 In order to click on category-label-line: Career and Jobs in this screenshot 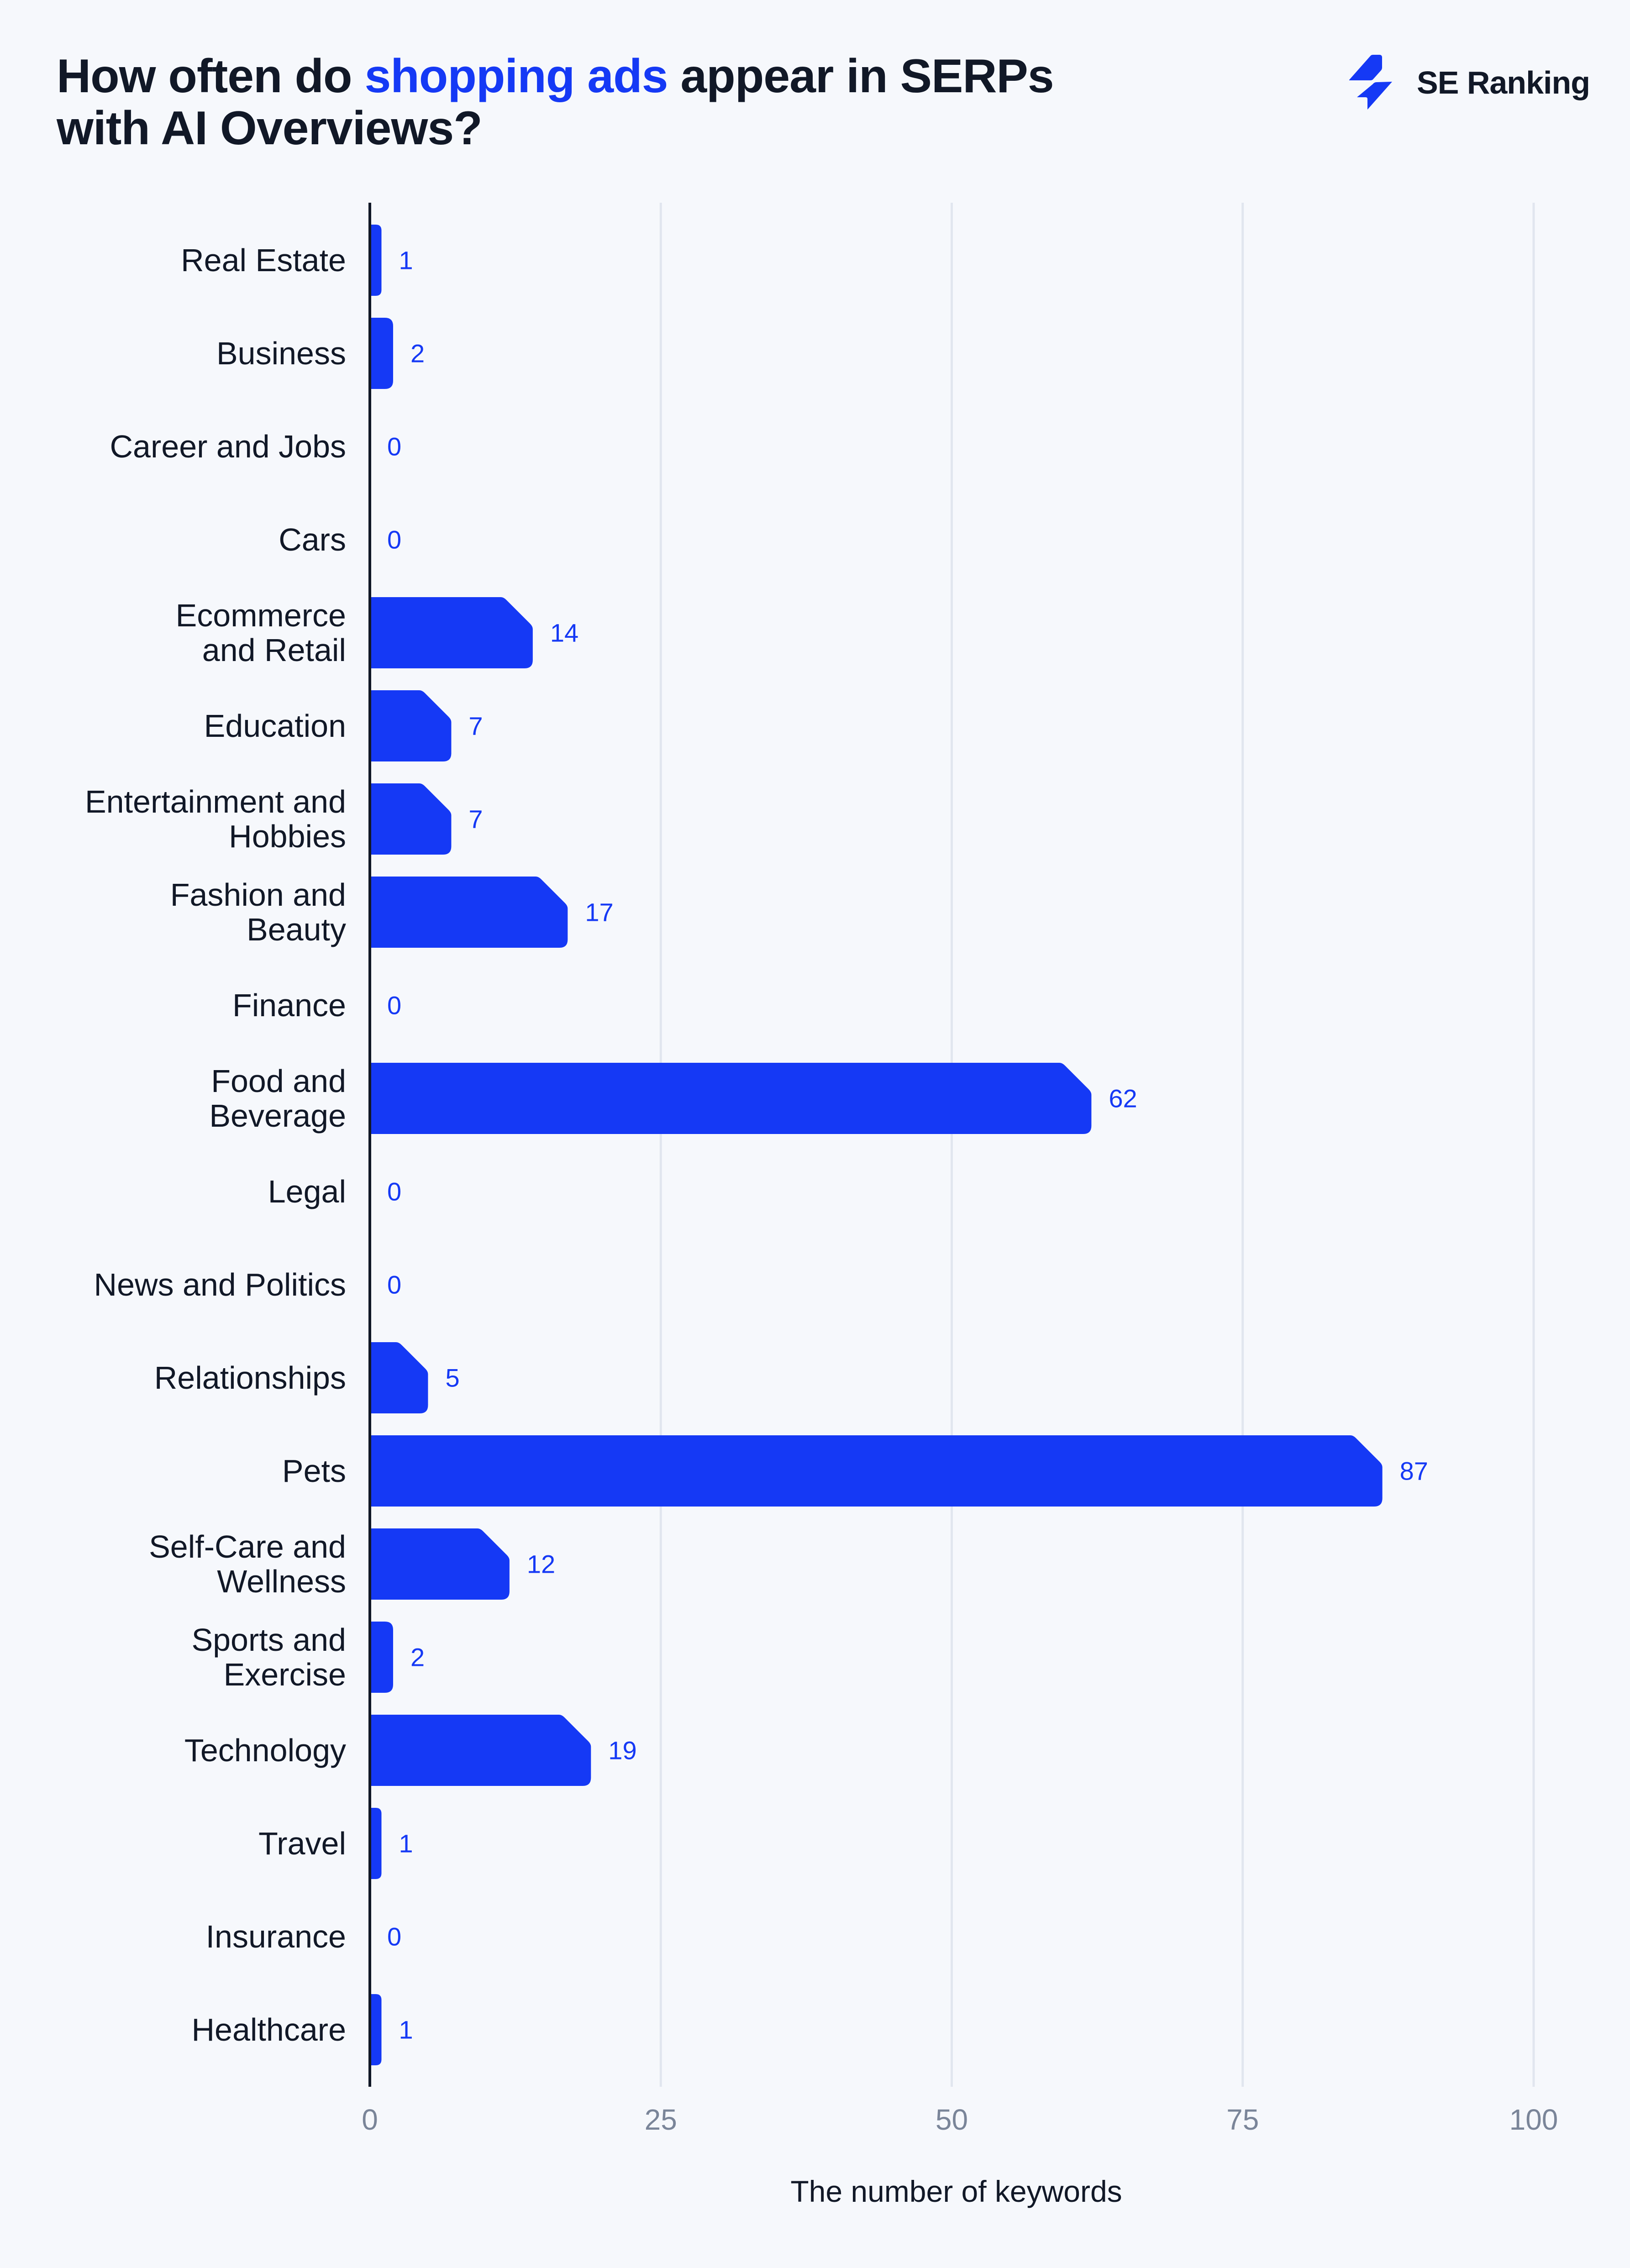, I will do `click(228, 446)`.